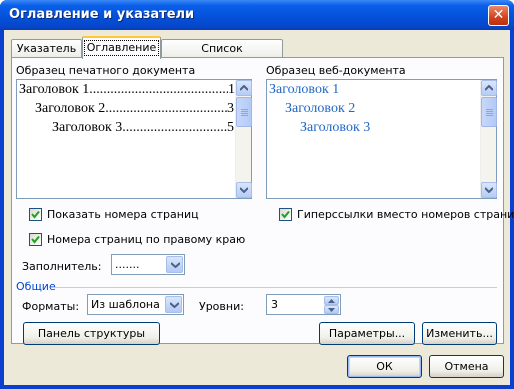 The image size is (514, 389). What do you see at coordinates (222, 56) in the screenshot?
I see `tab-list-of-figures: Список иллюстраций` at bounding box center [222, 56].